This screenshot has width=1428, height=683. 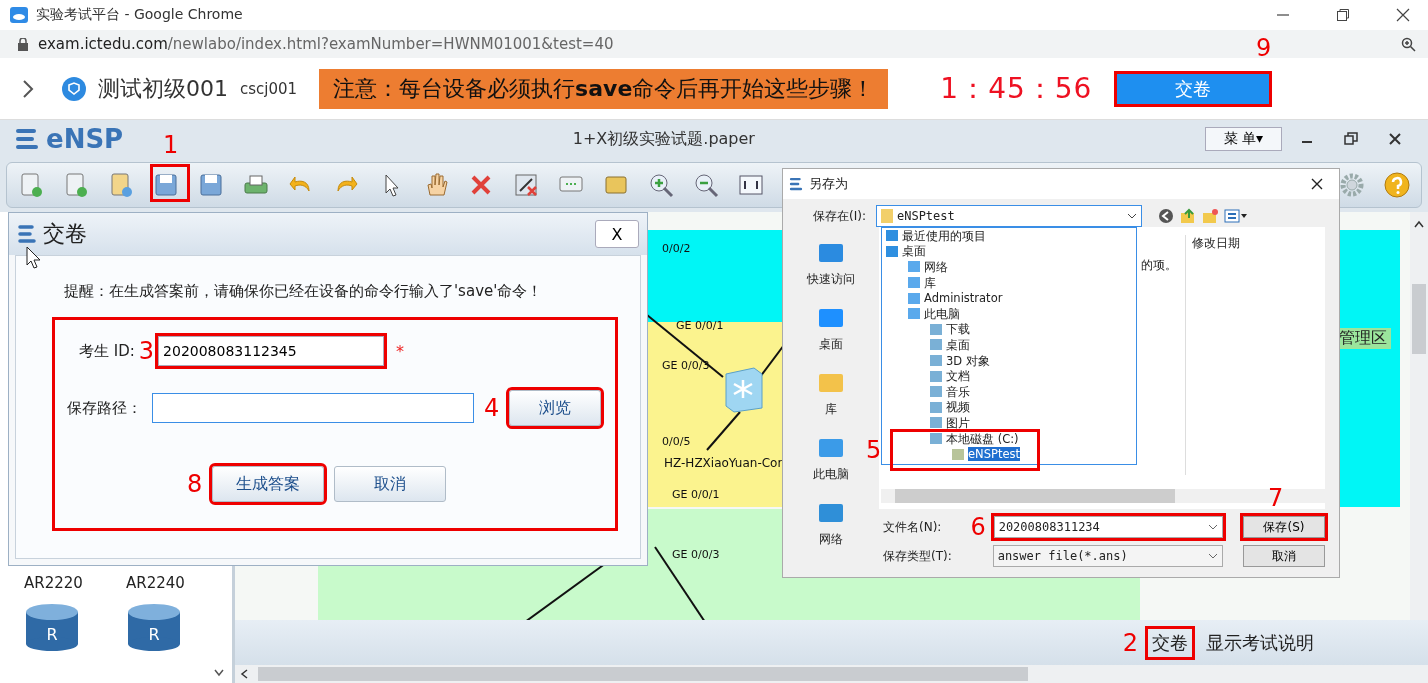 I want to click on place-item: 库, so click(x=831, y=409).